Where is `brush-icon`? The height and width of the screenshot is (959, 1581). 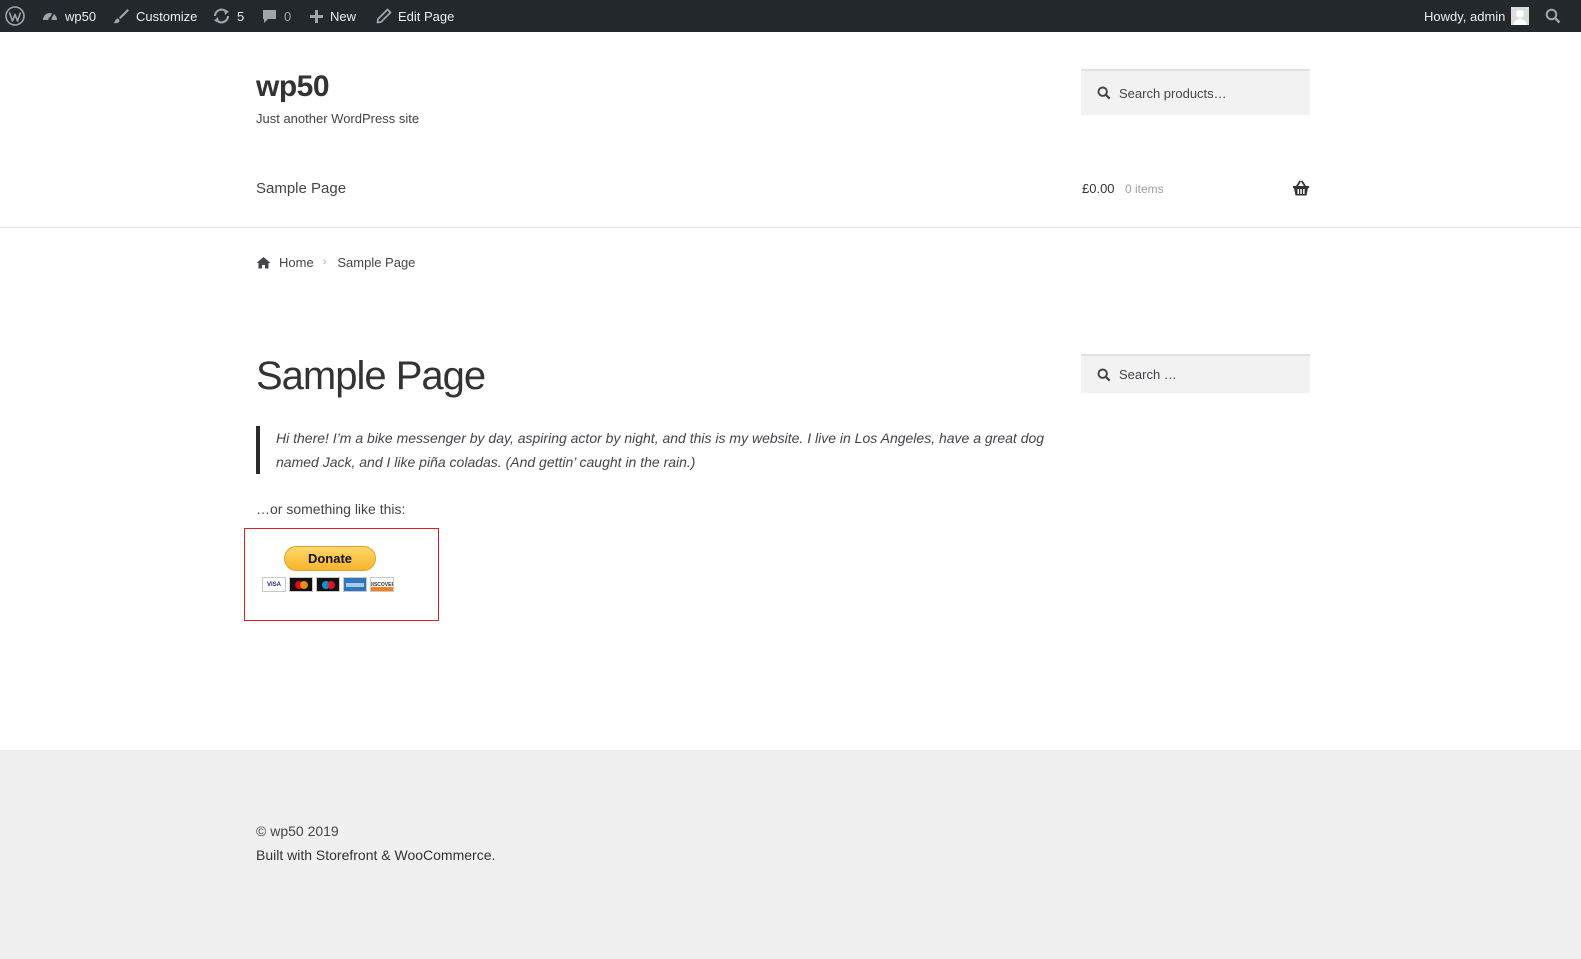 brush-icon is located at coordinates (121, 16).